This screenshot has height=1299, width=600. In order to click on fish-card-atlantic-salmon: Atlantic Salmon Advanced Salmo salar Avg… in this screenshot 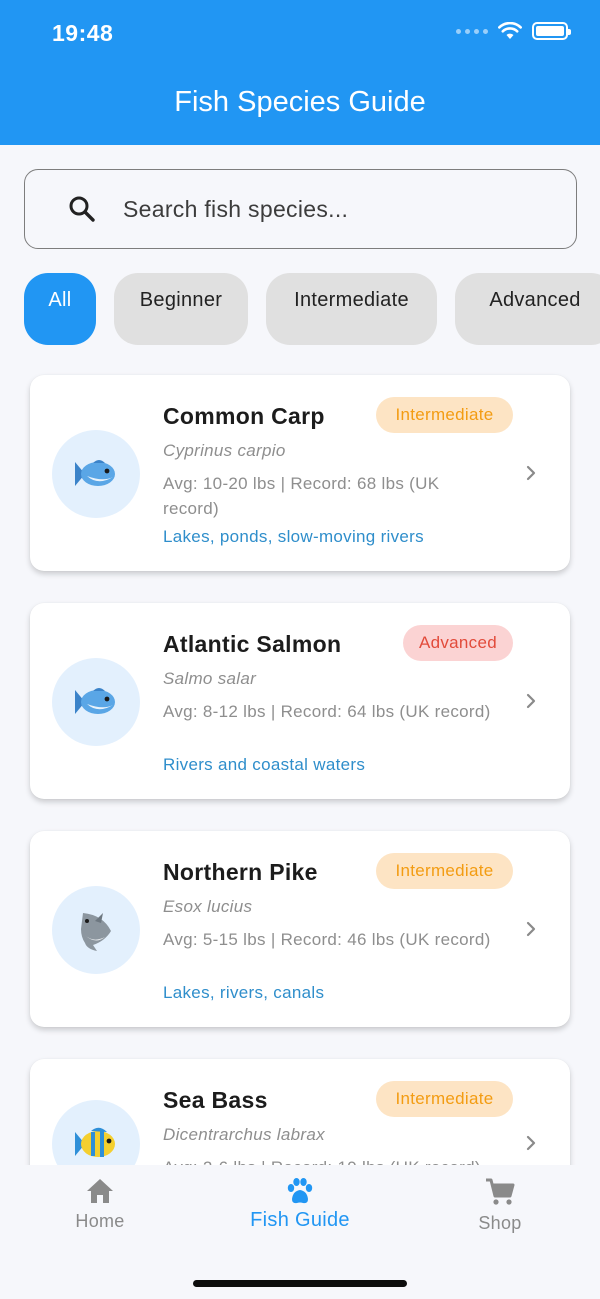, I will do `click(300, 701)`.